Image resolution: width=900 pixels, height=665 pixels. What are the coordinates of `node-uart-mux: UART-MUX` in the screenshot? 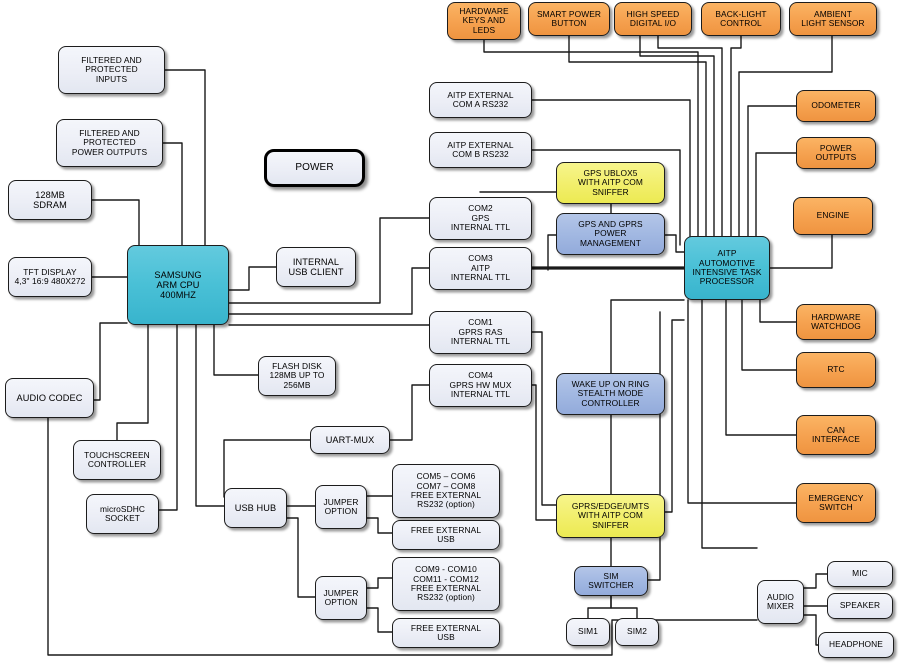 It's located at (350, 440).